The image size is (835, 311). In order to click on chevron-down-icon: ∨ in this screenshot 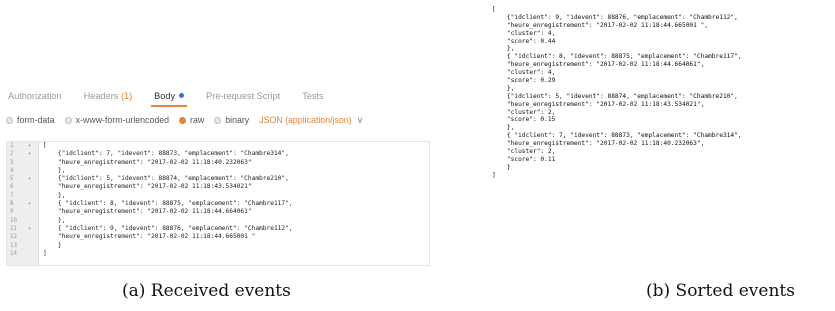, I will do `click(360, 119)`.